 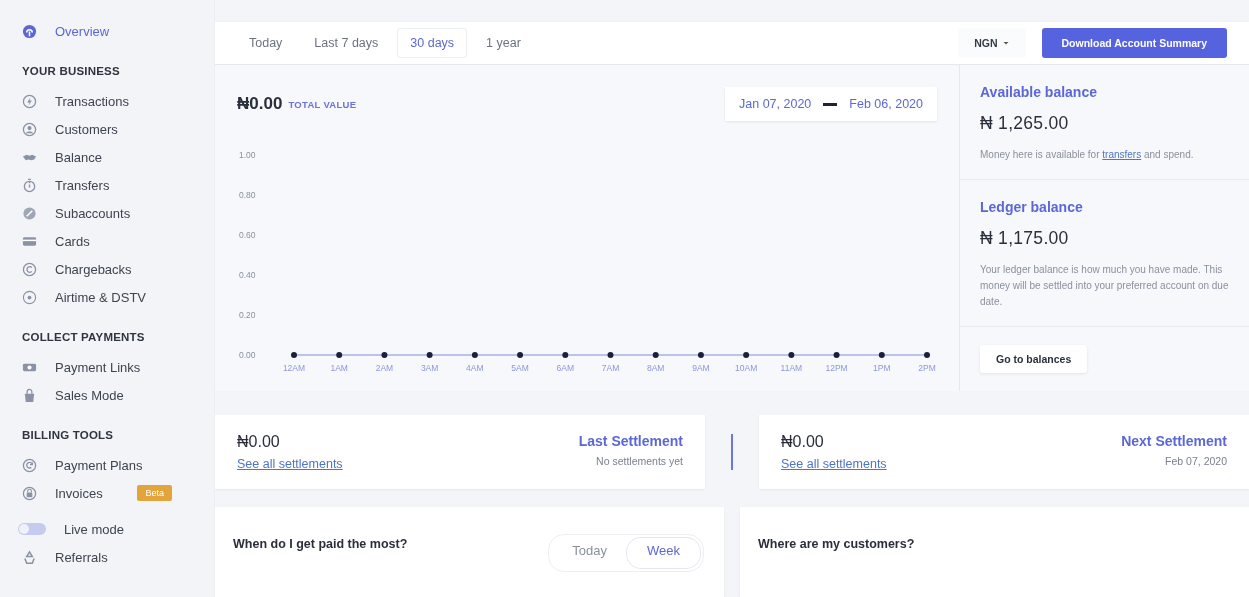 What do you see at coordinates (791, 368) in the screenshot?
I see `axis-tick-label: 11AM` at bounding box center [791, 368].